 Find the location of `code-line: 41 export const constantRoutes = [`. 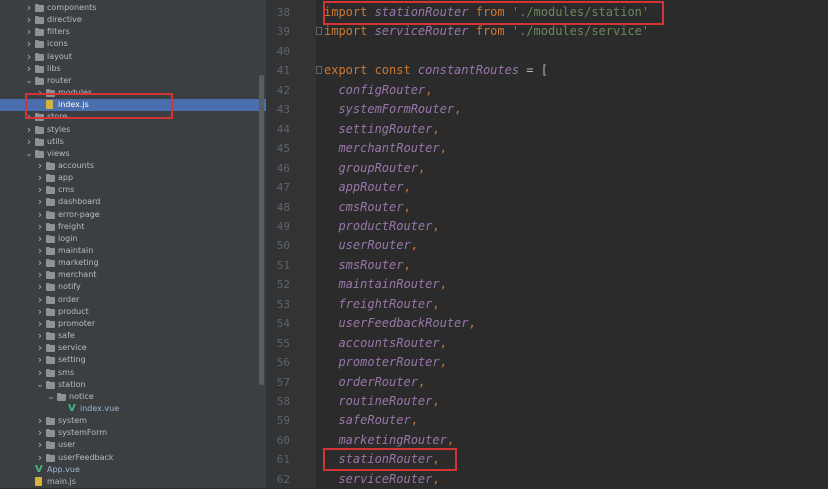

code-line: 41 export const constantRoutes = [ is located at coordinates (547, 70).